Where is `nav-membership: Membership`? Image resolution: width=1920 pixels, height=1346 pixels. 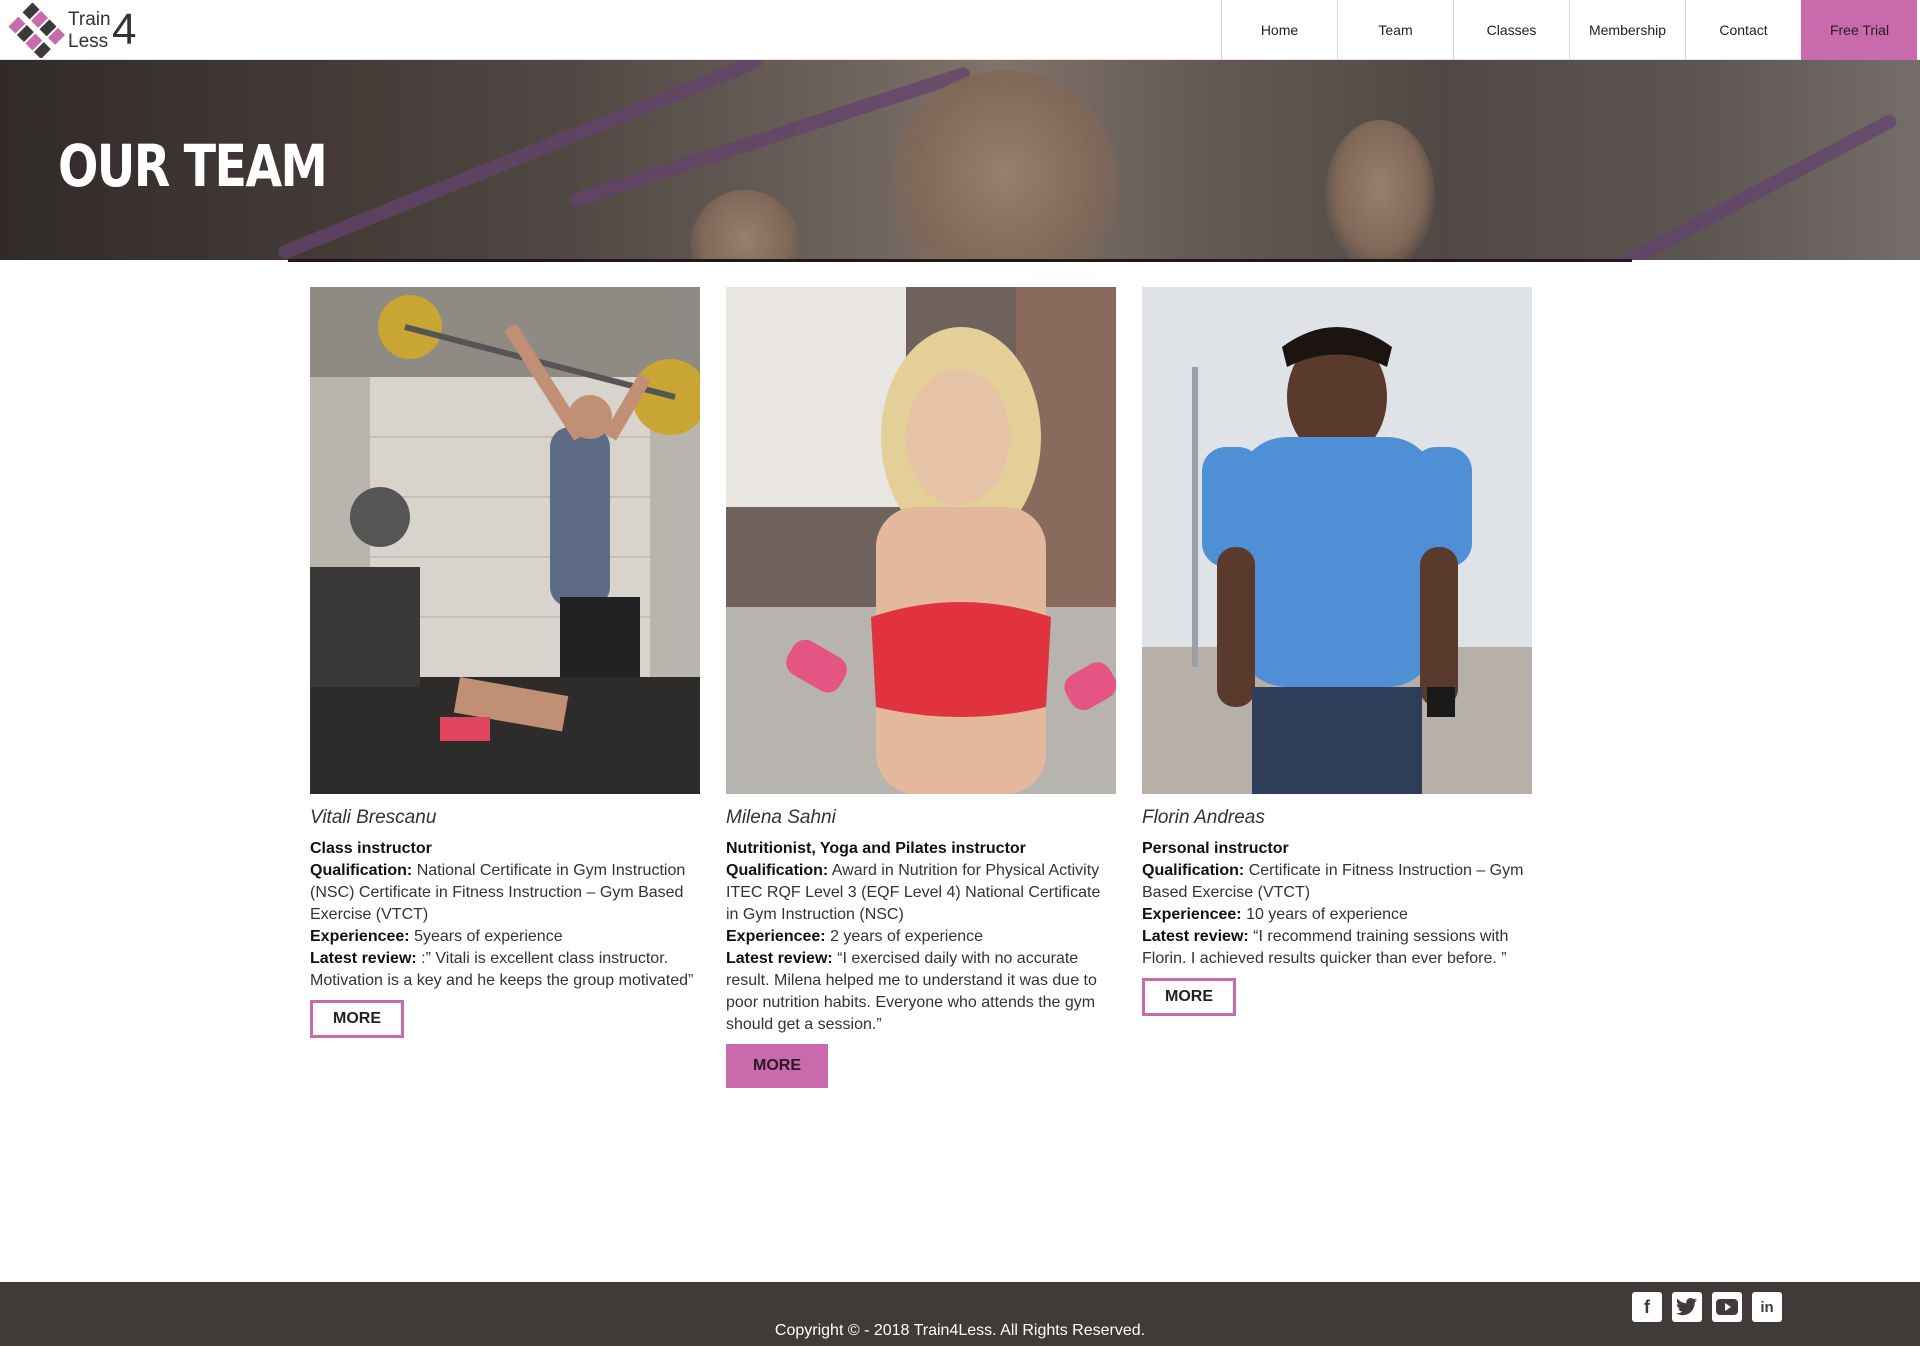 nav-membership: Membership is located at coordinates (1627, 30).